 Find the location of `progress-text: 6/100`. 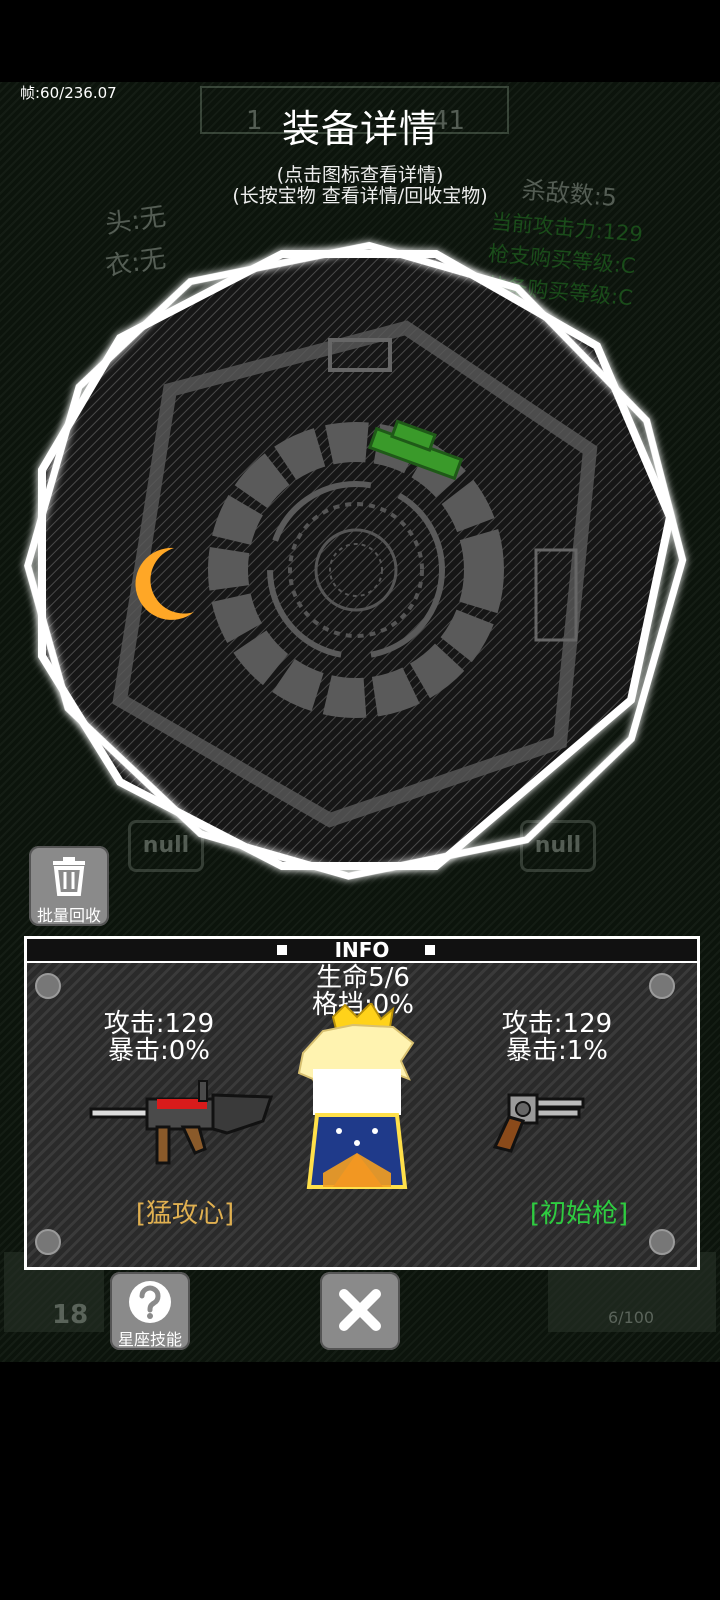

progress-text: 6/100 is located at coordinates (631, 1317).